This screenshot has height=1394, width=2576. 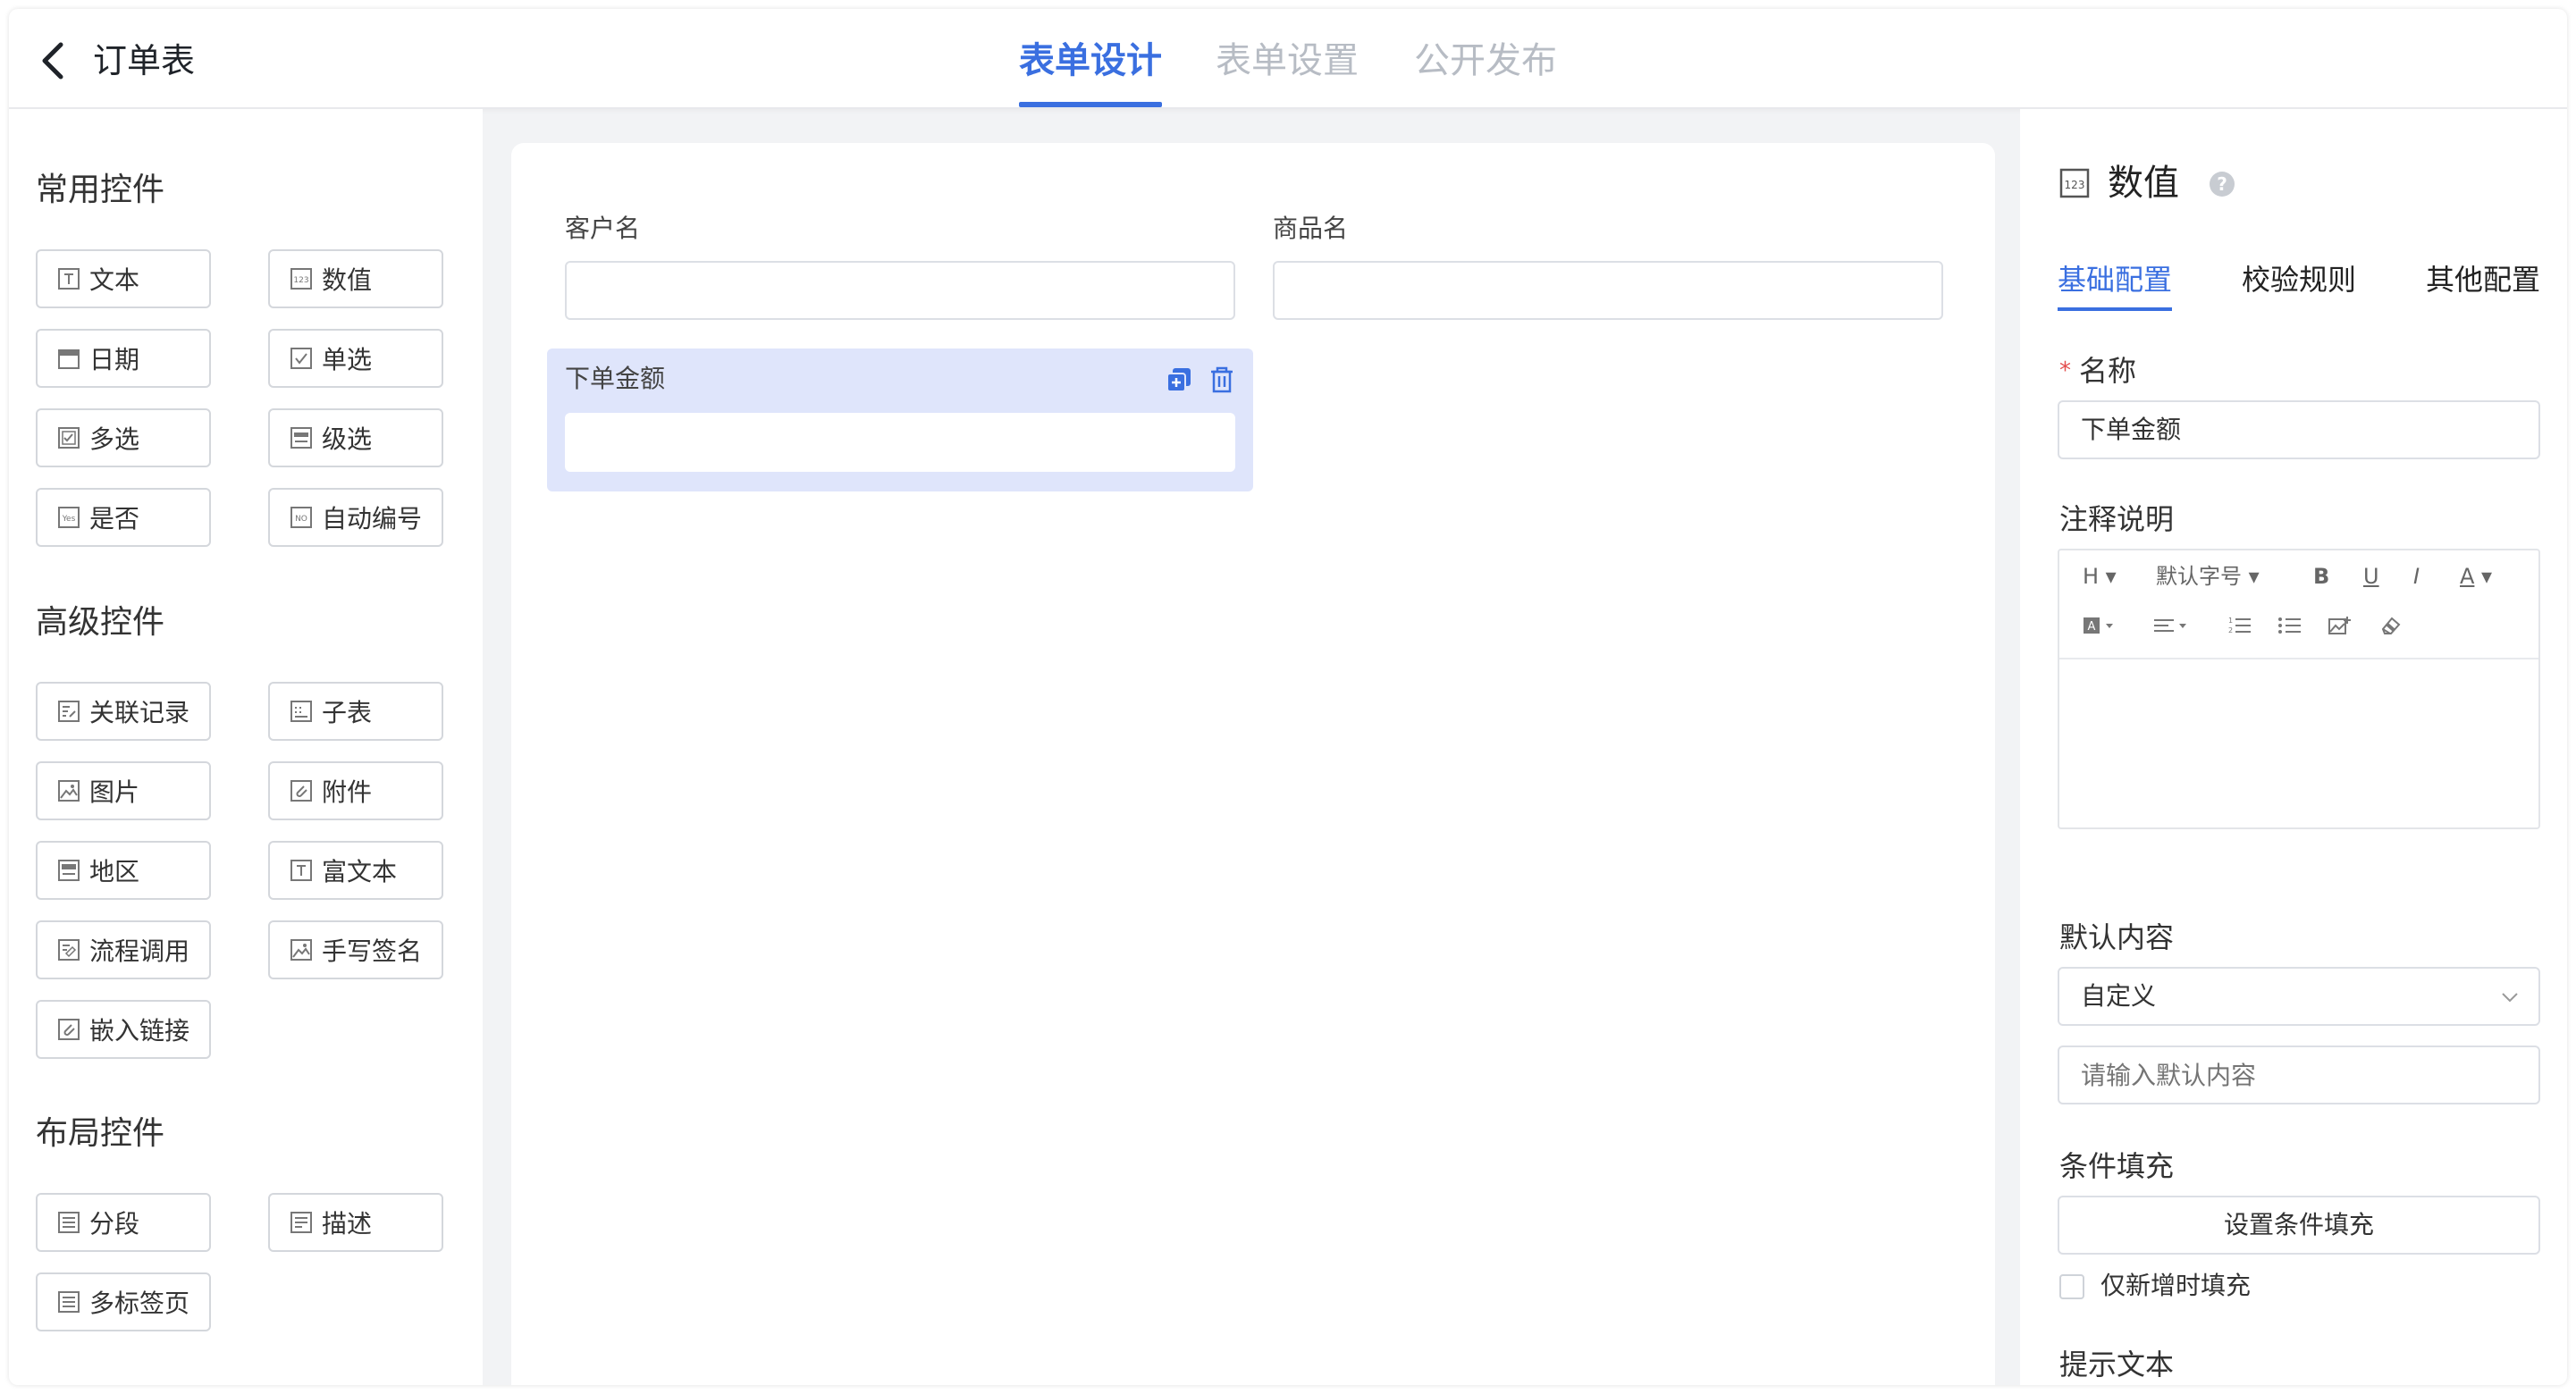 What do you see at coordinates (2117, 519) in the screenshot?
I see `note-label: 注释说明` at bounding box center [2117, 519].